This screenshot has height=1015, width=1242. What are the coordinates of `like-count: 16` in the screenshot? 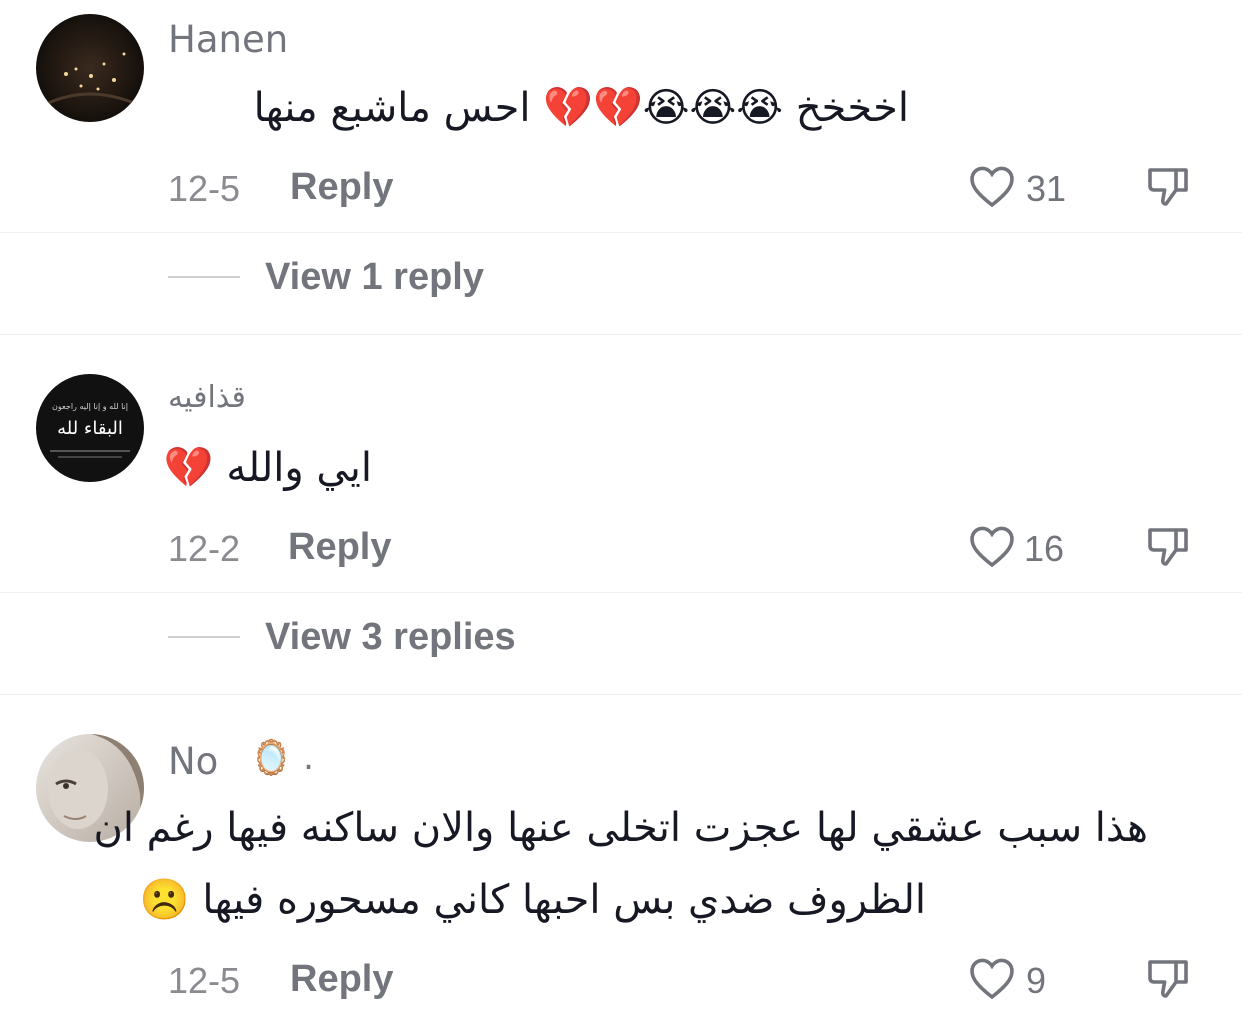 It's located at (1044, 548).